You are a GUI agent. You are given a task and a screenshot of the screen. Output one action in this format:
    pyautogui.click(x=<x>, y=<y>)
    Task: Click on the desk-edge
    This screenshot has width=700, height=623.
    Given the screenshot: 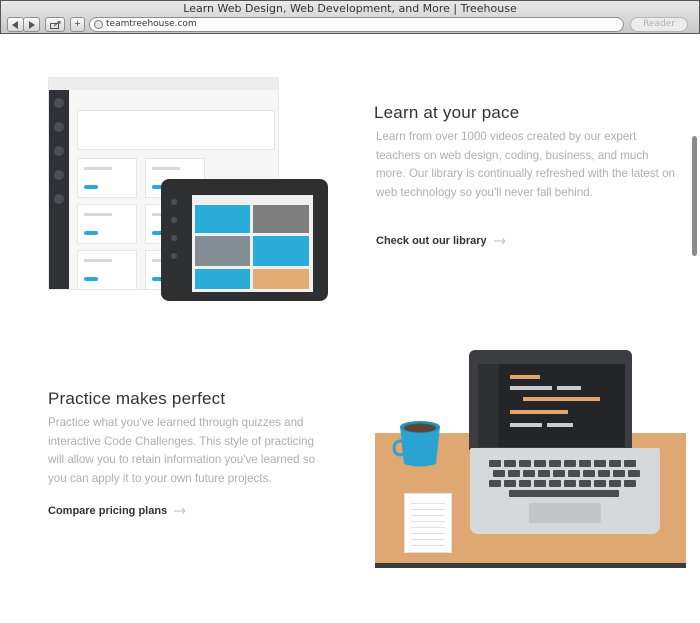 What is the action you would take?
    pyautogui.click(x=530, y=565)
    